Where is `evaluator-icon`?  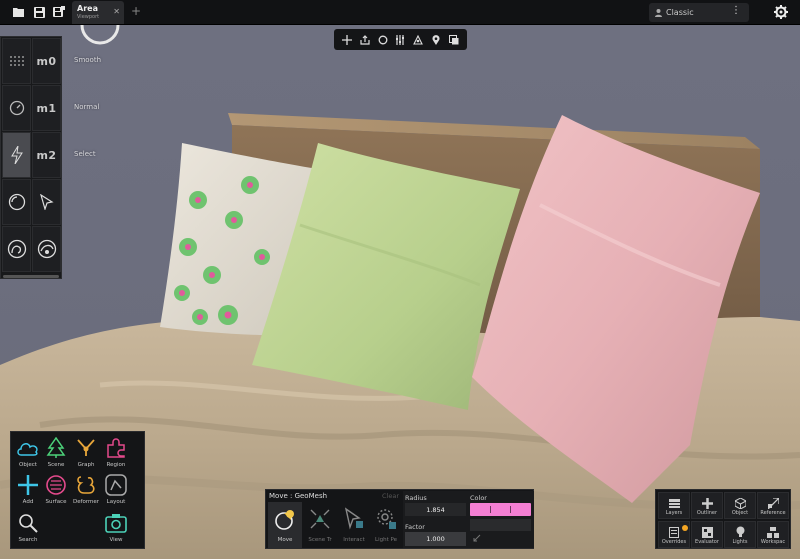 evaluator-icon is located at coordinates (707, 532).